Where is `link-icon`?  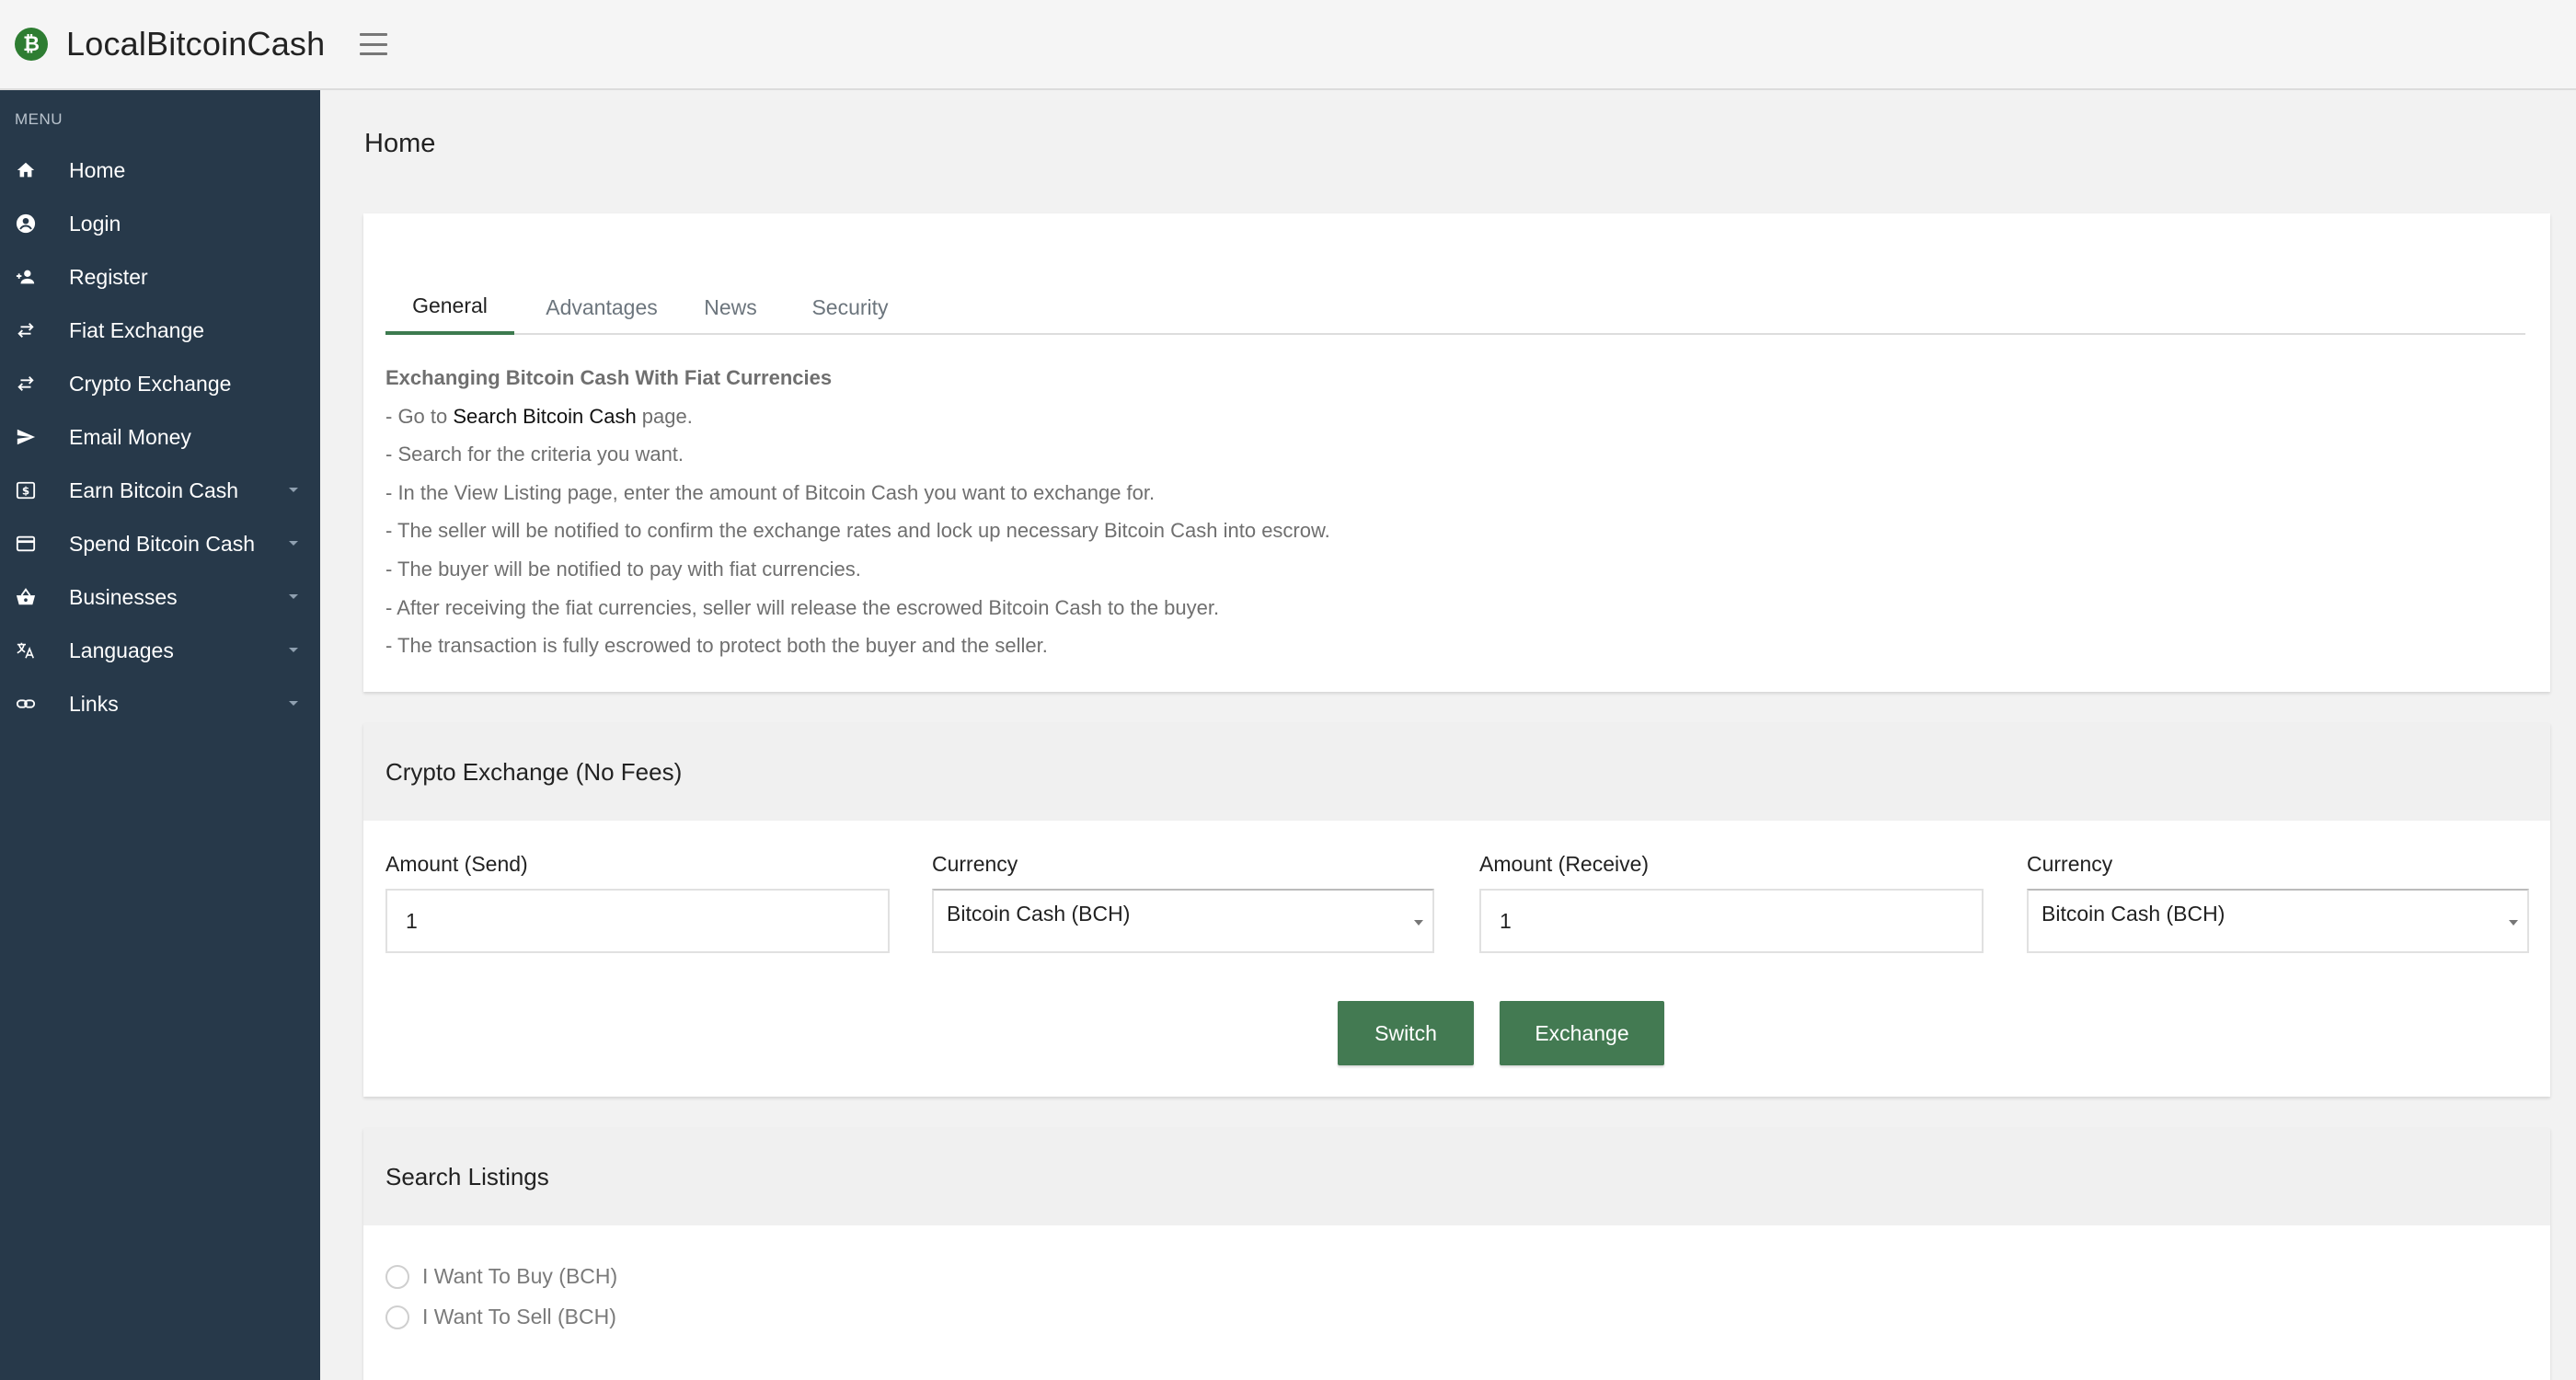 link-icon is located at coordinates (26, 704).